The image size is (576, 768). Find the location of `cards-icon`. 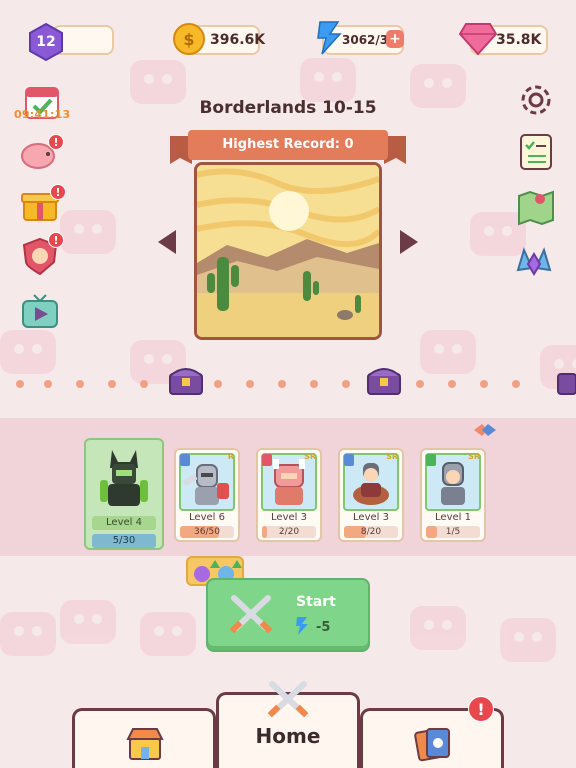

cards-icon is located at coordinates (432, 745).